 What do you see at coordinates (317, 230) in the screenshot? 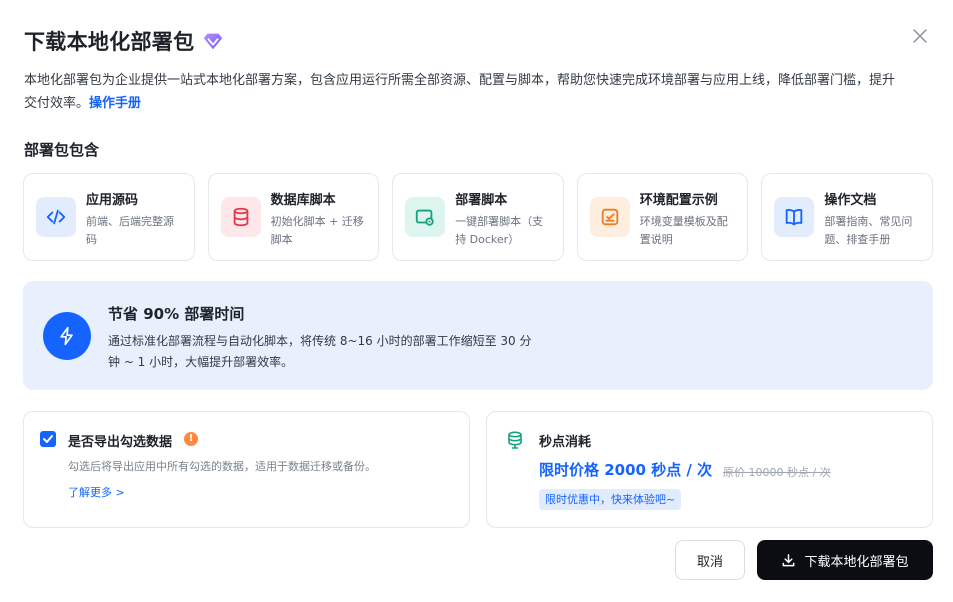
I see `card-desc: 初始化脚本 + 迁移脚本` at bounding box center [317, 230].